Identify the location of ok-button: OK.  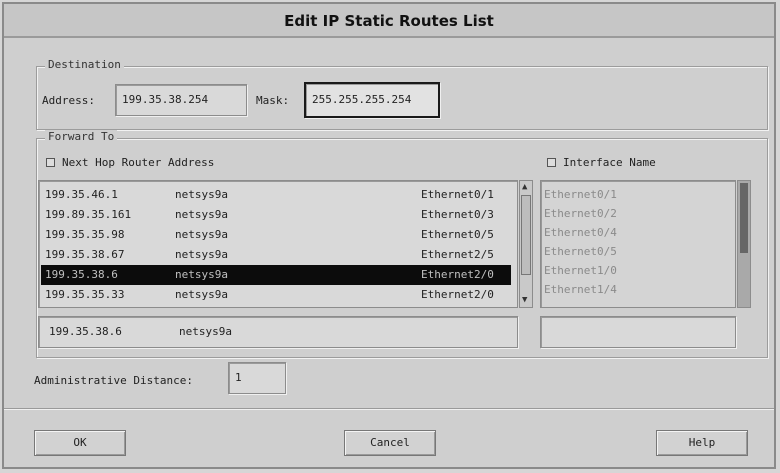
(80, 443).